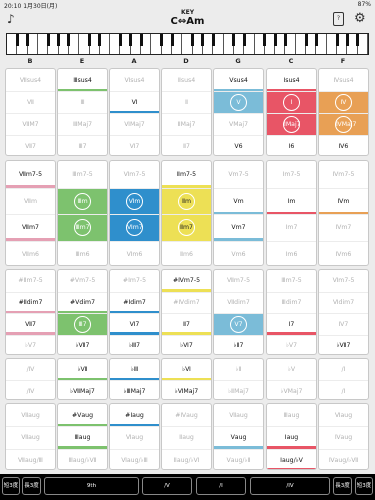 The width and height of the screenshot is (375, 500). Describe the element at coordinates (186, 227) in the screenshot. I see `chord-button: Ⅱm7` at that location.